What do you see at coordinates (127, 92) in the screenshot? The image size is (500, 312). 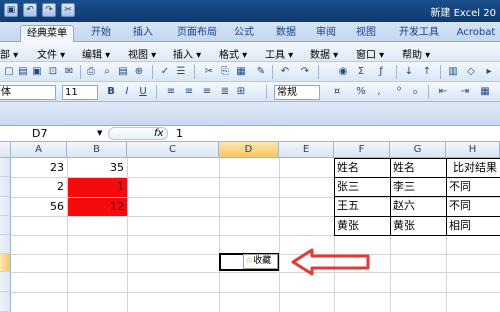 I see `italic-button: I` at bounding box center [127, 92].